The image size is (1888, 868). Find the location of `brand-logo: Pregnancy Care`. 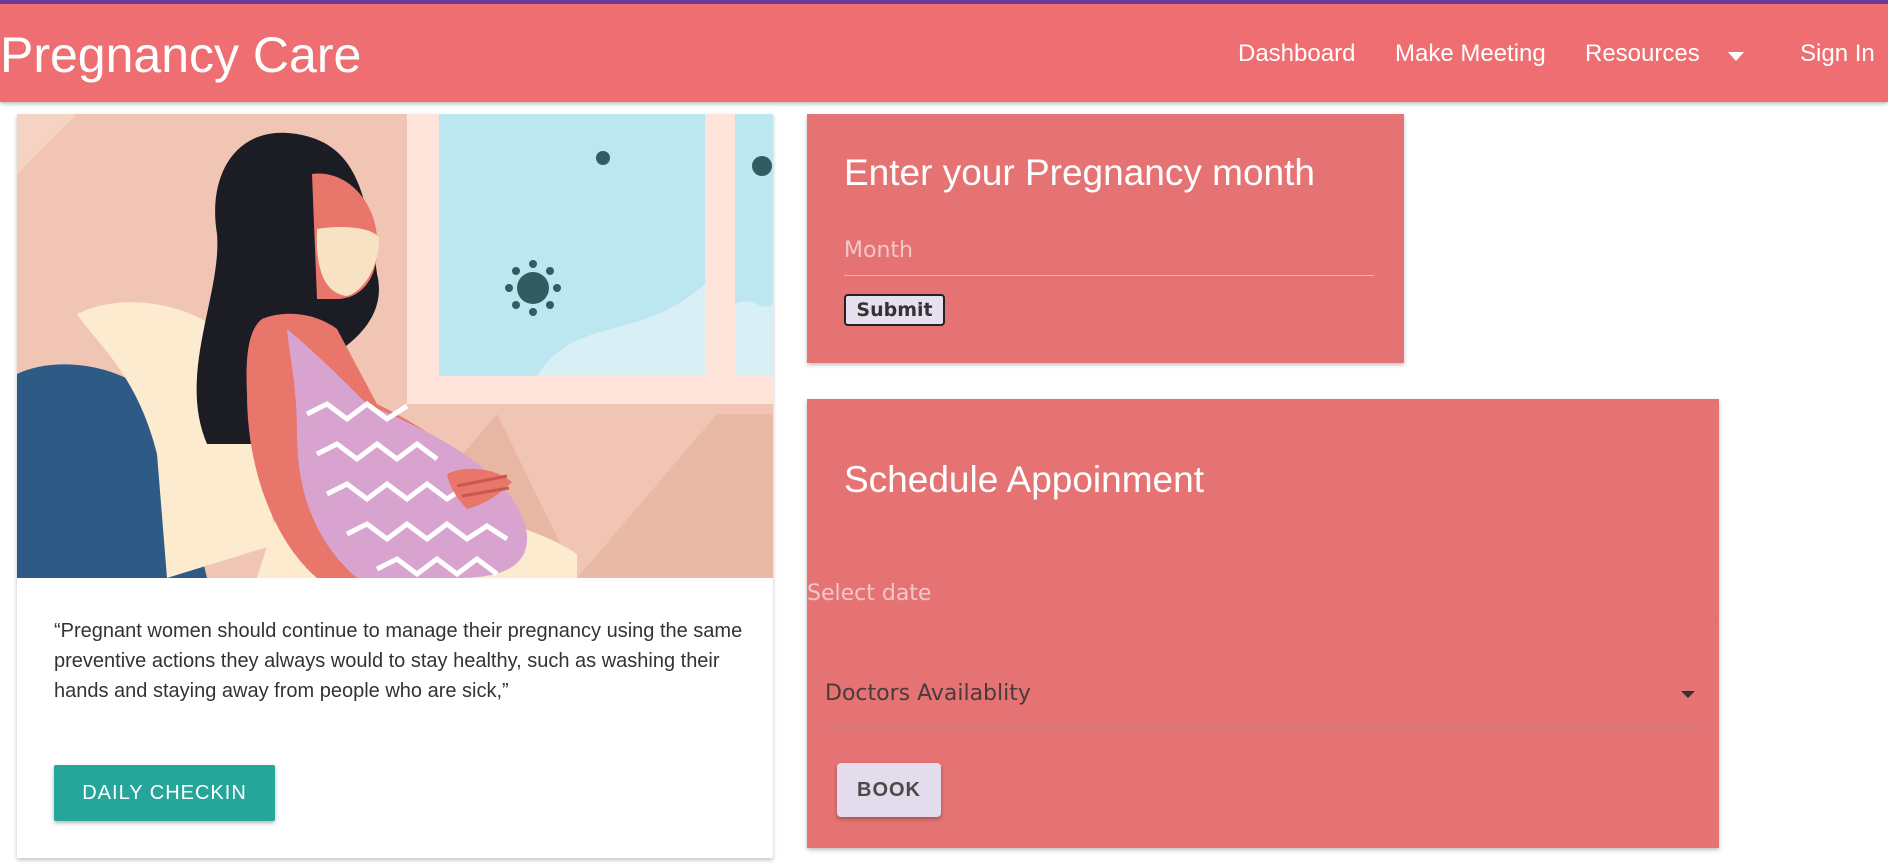

brand-logo: Pregnancy Care is located at coordinates (180, 55).